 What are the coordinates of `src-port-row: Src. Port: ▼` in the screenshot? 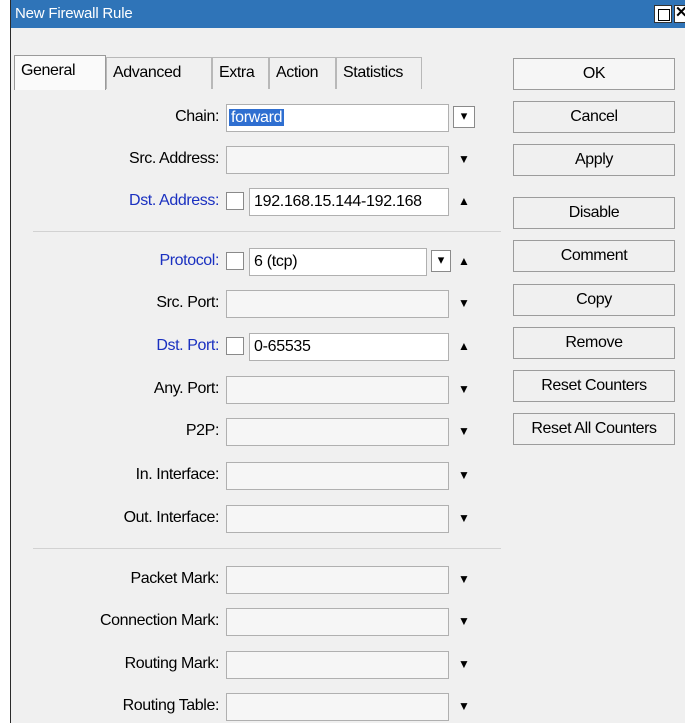 It's located at (256, 303).